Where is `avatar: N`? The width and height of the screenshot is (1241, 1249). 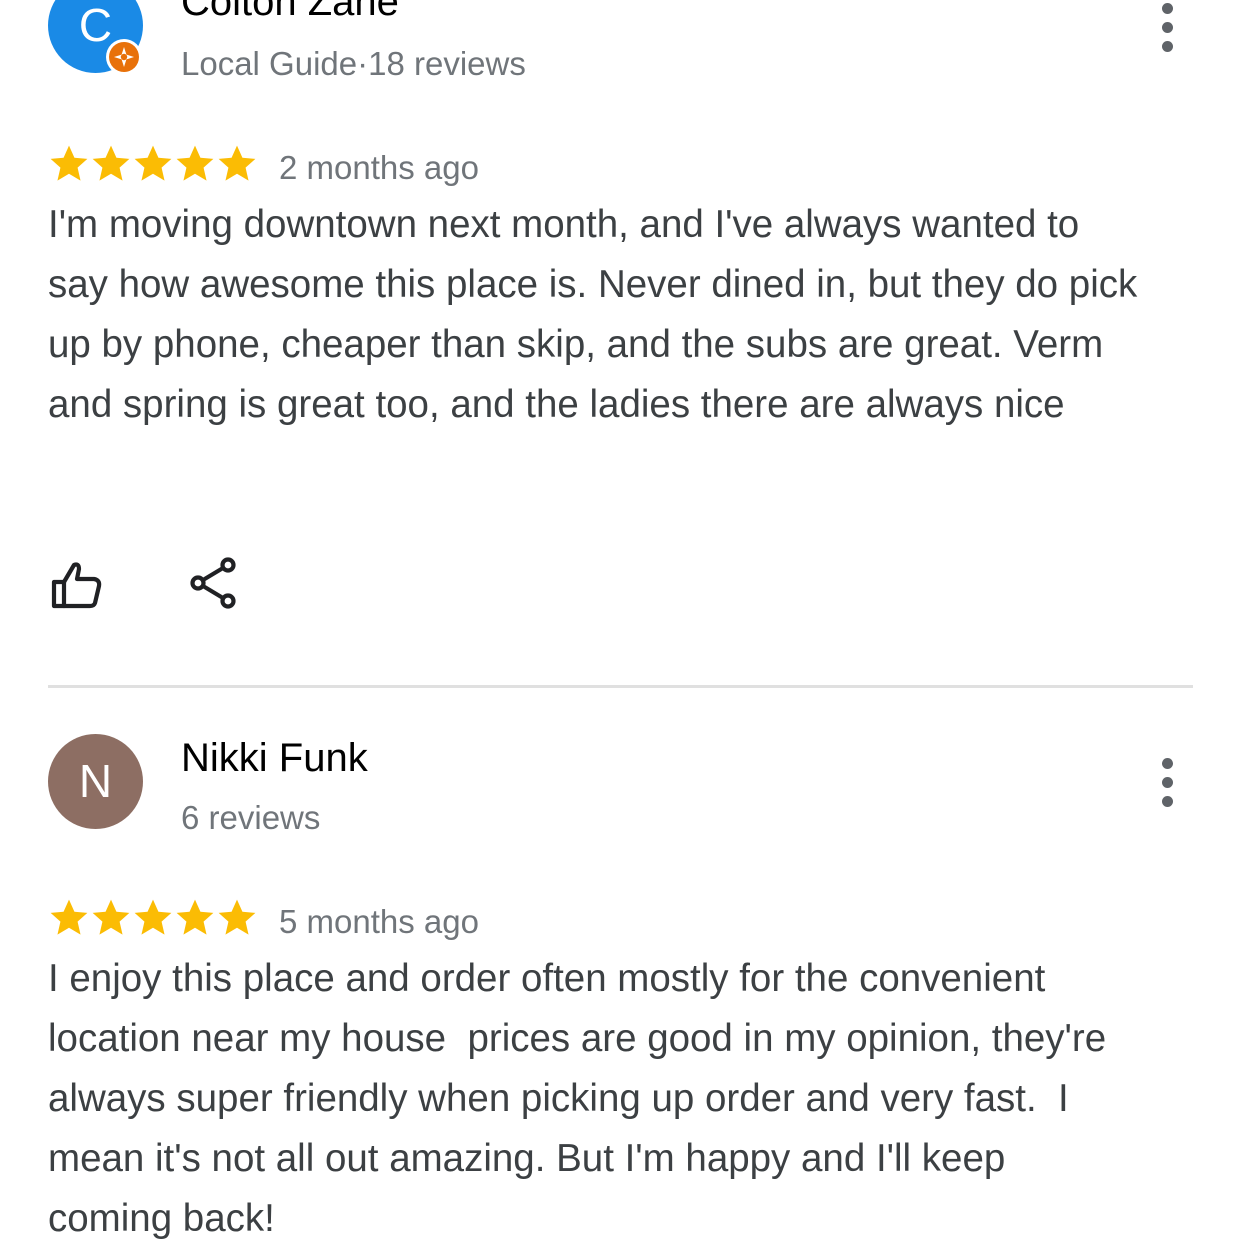
avatar: N is located at coordinates (95, 781).